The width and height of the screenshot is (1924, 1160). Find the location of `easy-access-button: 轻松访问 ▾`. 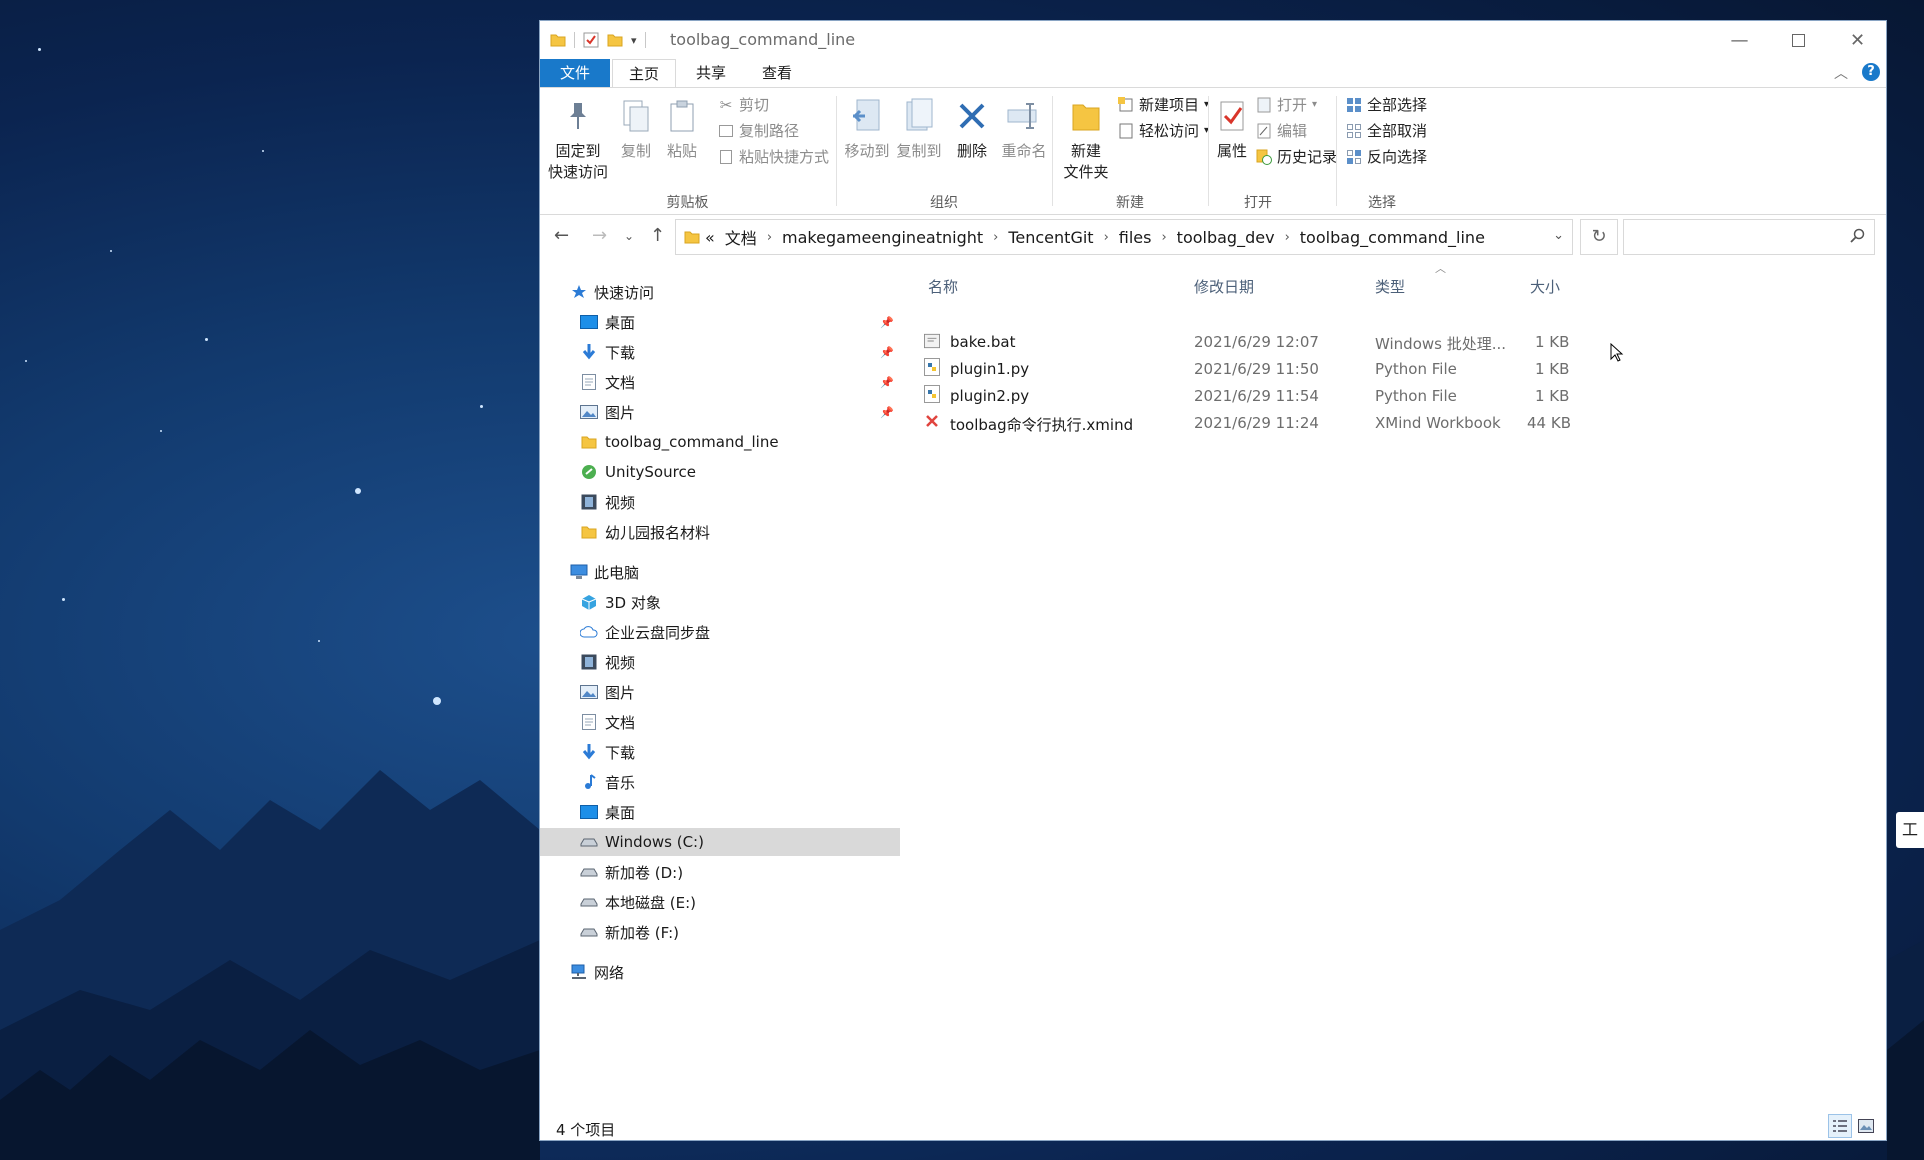

easy-access-button: 轻松访问 ▾ is located at coordinates (1163, 130).